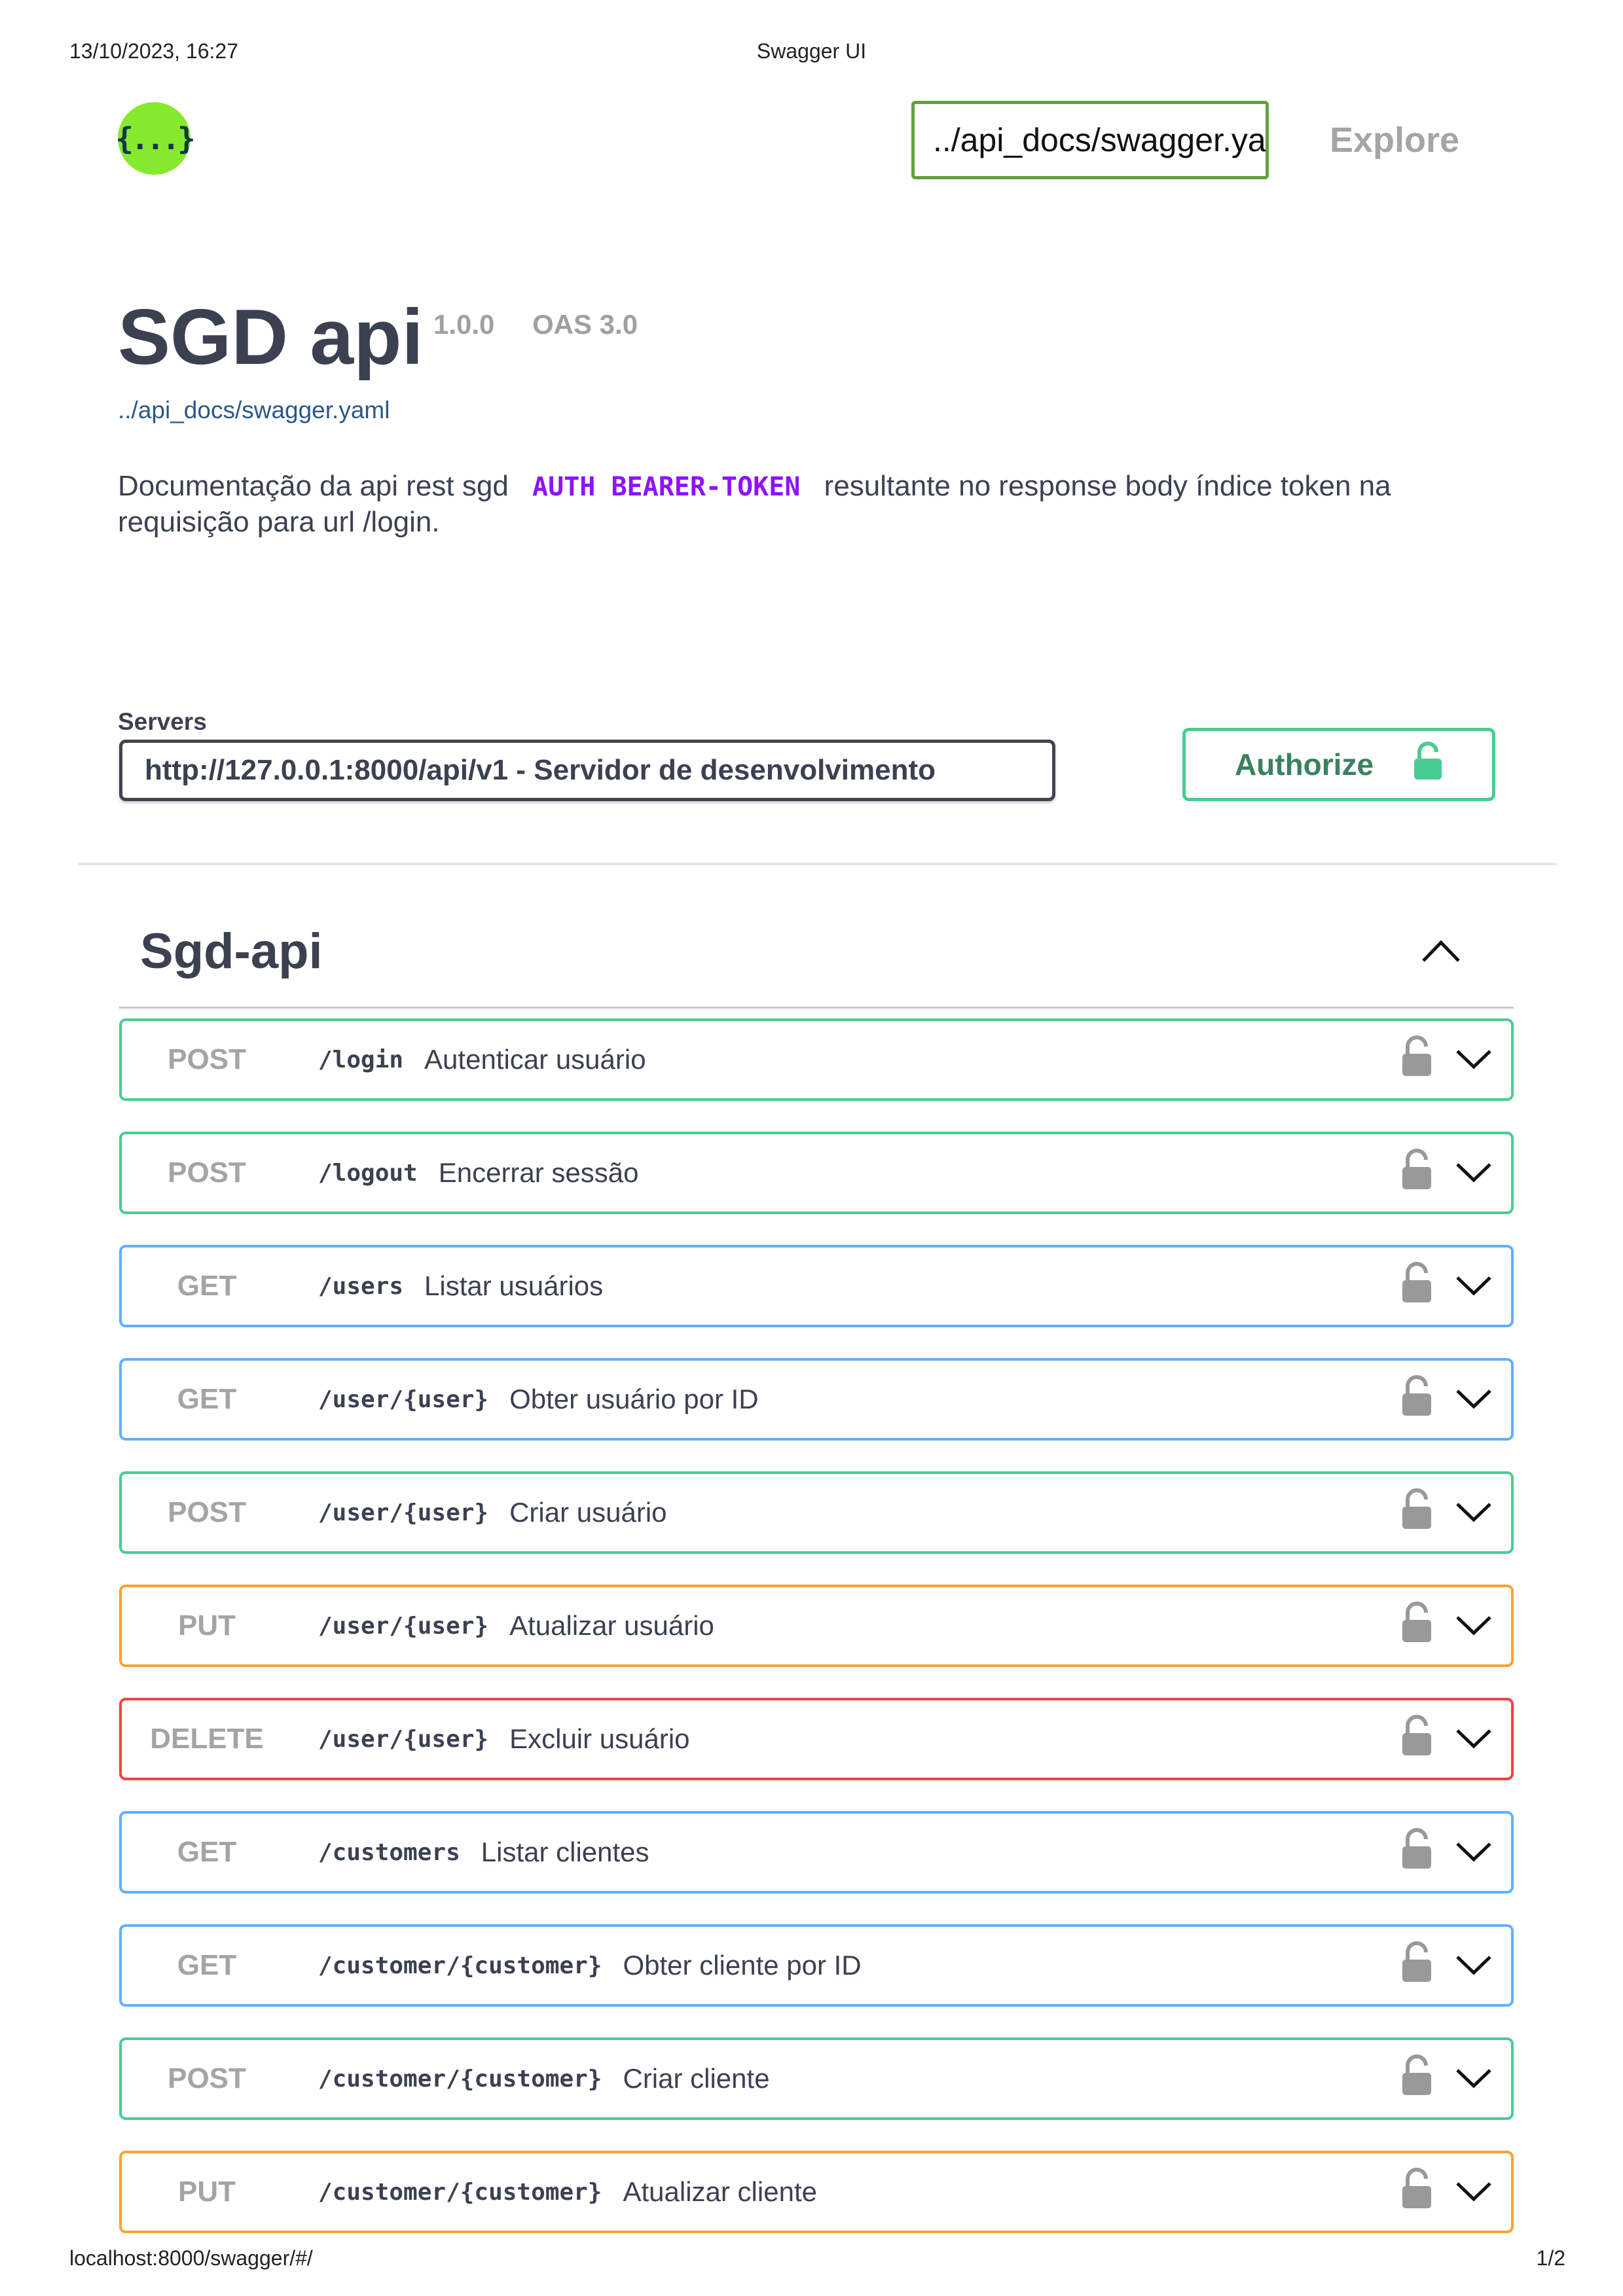 The image size is (1623, 2296). I want to click on method-label: DELETE, so click(207, 1739).